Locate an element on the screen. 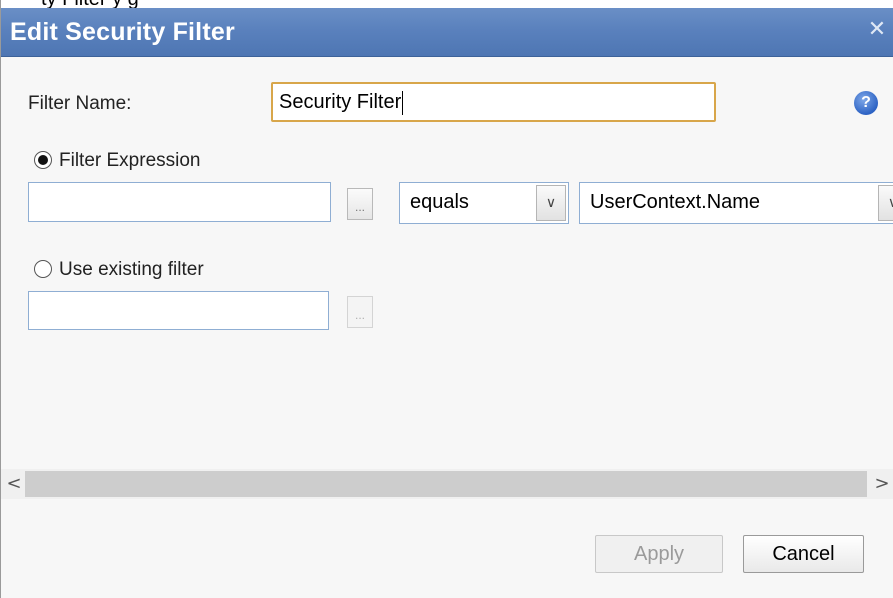 The height and width of the screenshot is (598, 893). existing-filter-value is located at coordinates (178, 310).